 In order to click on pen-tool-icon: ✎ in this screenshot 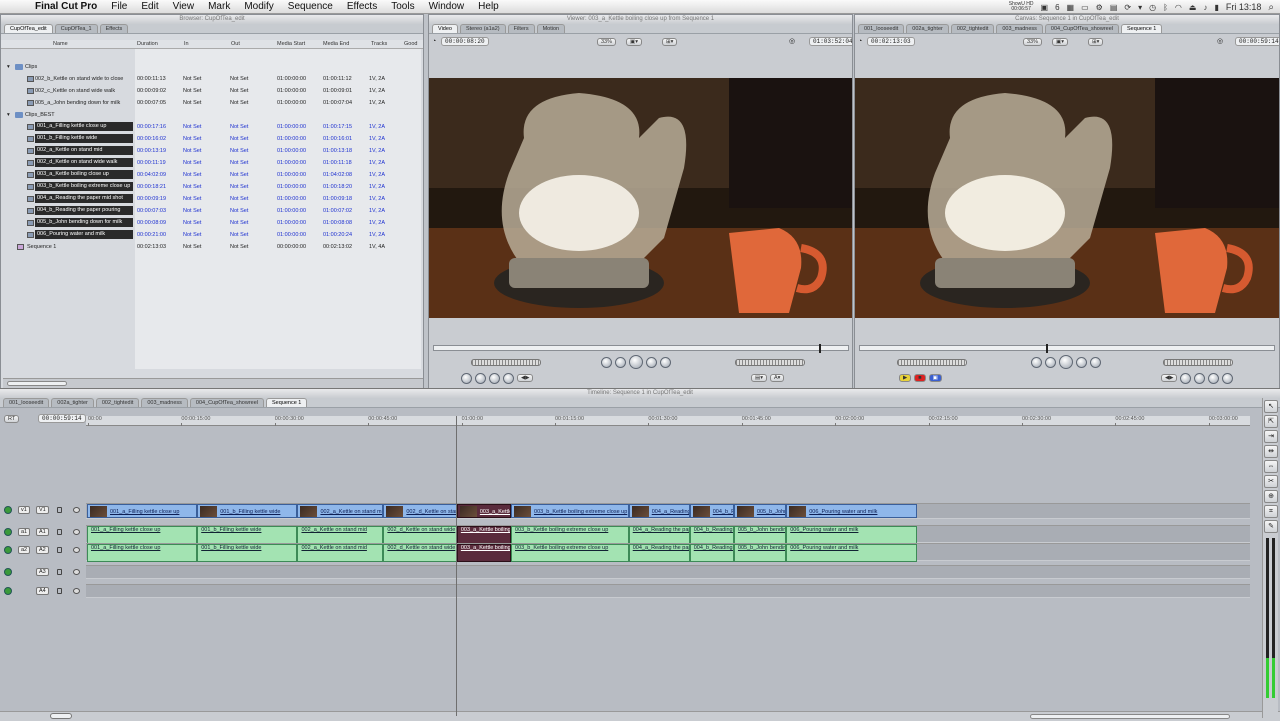, I will do `click(1271, 526)`.